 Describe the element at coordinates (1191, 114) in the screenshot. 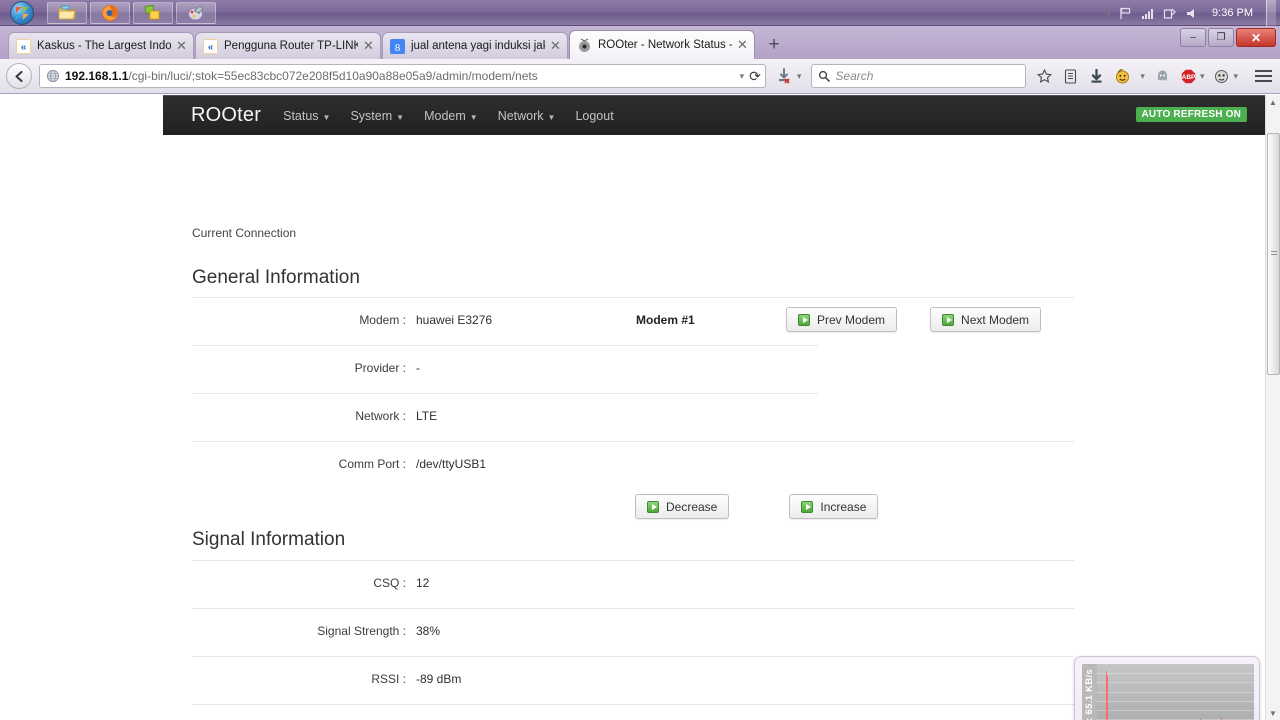

I see `auto-refresh-badge: AUTO REFRESH ON` at that location.